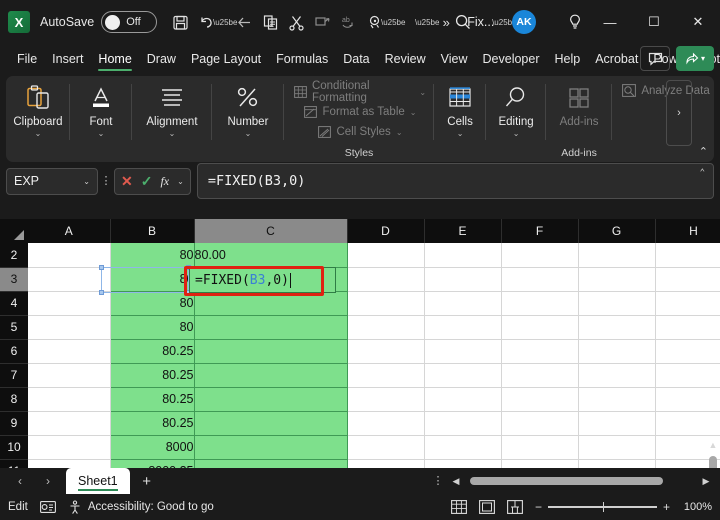  I want to click on row-header-3: 3, so click(14, 279).